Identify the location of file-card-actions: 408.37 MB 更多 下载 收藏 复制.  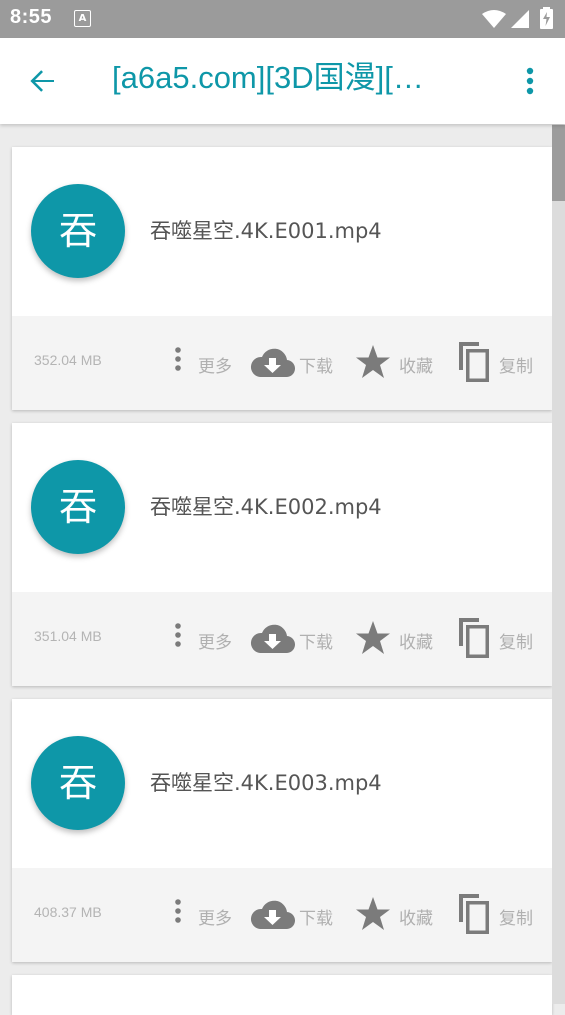
(282, 915).